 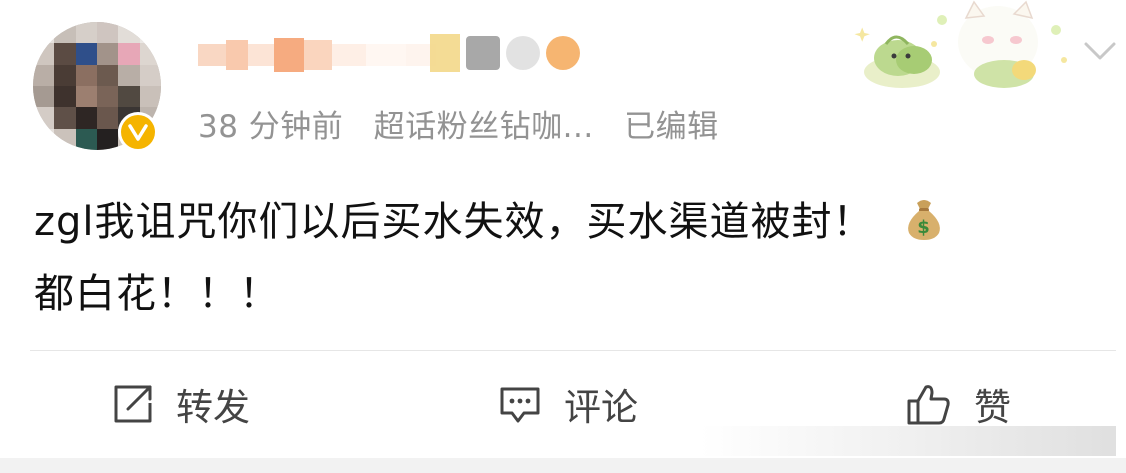 What do you see at coordinates (1100, 51) in the screenshot?
I see `chevron-down-icon` at bounding box center [1100, 51].